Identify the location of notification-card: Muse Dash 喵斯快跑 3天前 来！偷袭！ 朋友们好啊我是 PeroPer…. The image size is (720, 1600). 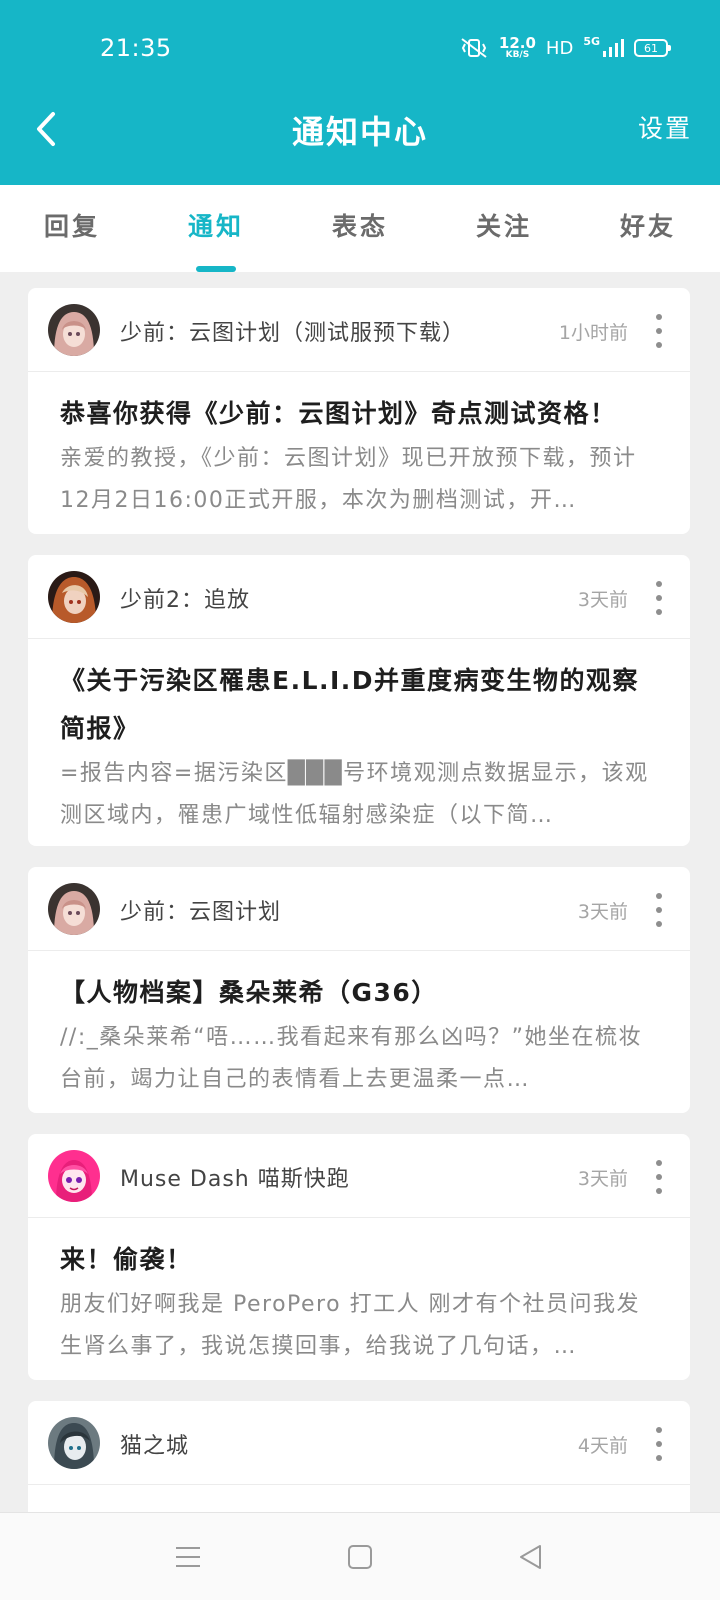
(359, 1257).